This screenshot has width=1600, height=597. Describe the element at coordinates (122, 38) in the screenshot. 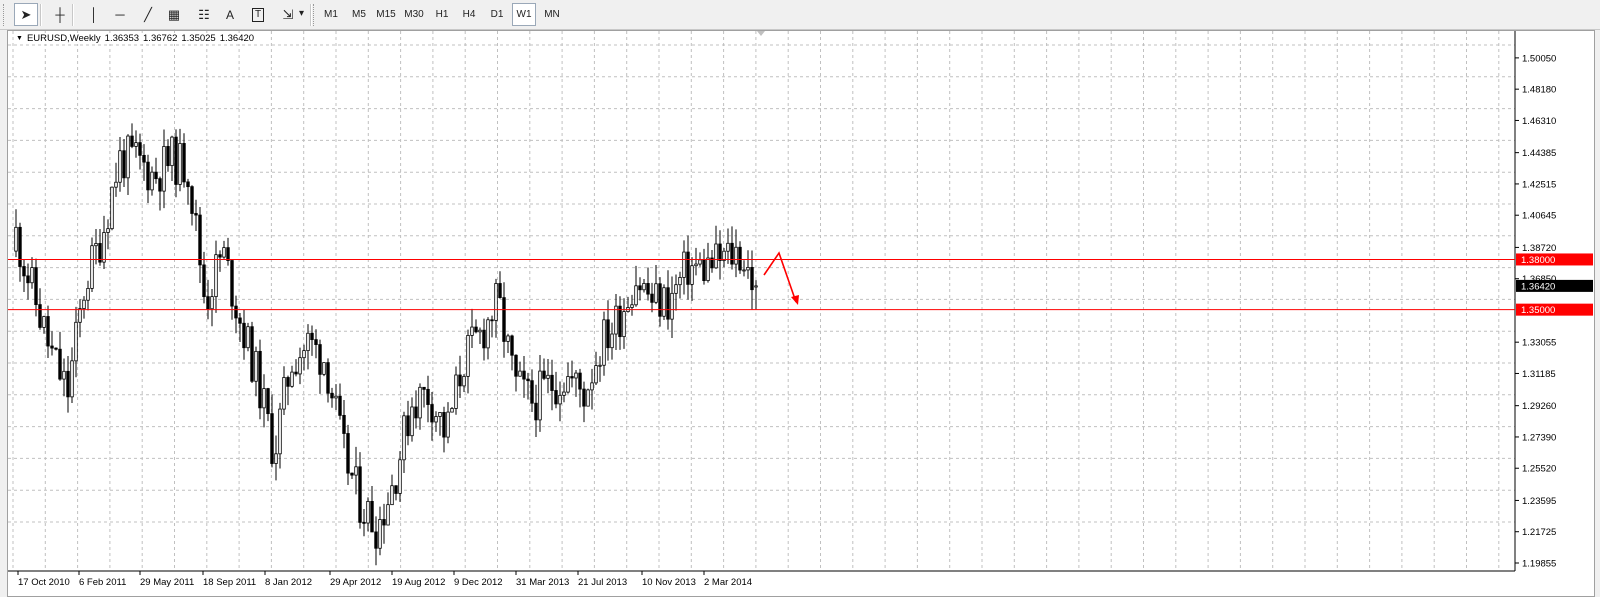

I see `ohlc-open: 1.36353` at that location.